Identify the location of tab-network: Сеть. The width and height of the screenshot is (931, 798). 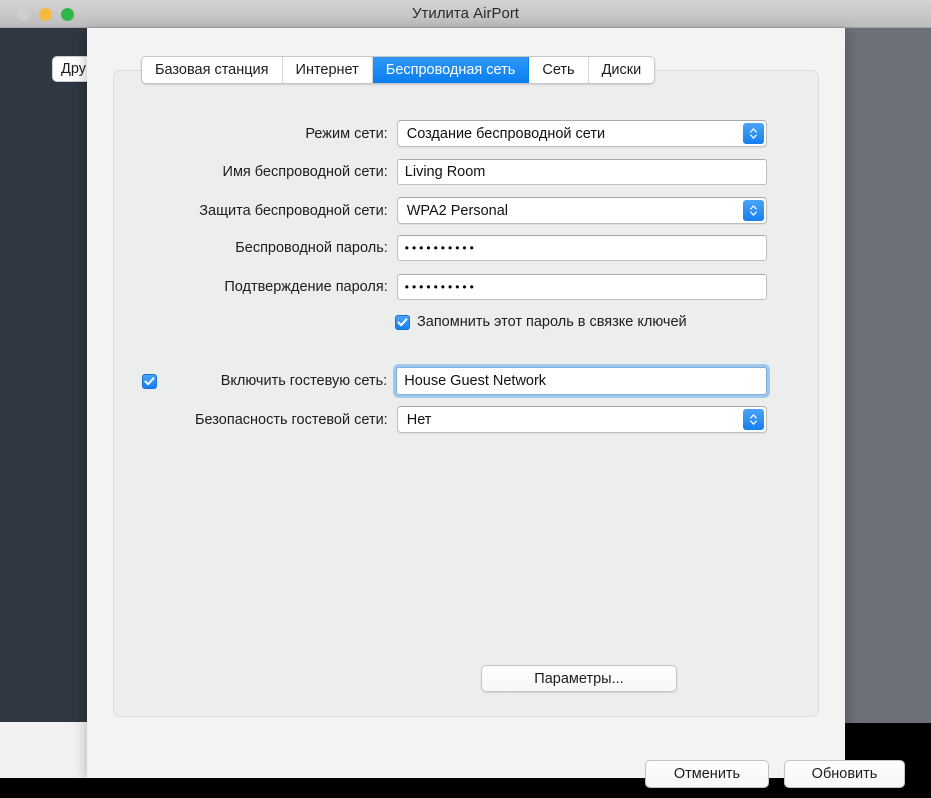
(559, 70).